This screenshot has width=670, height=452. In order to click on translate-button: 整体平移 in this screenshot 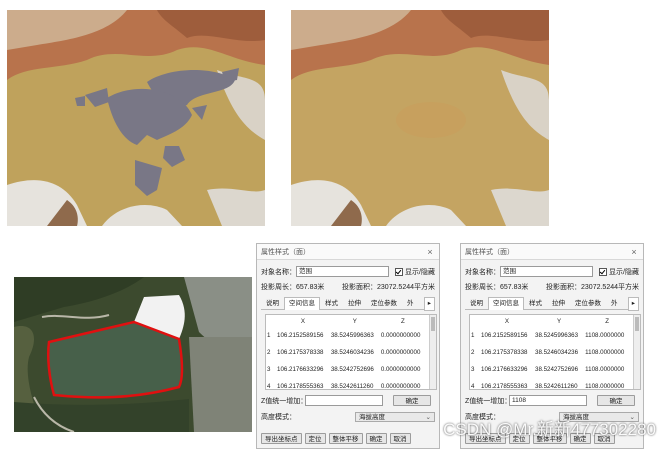, I will do `click(345, 438)`.